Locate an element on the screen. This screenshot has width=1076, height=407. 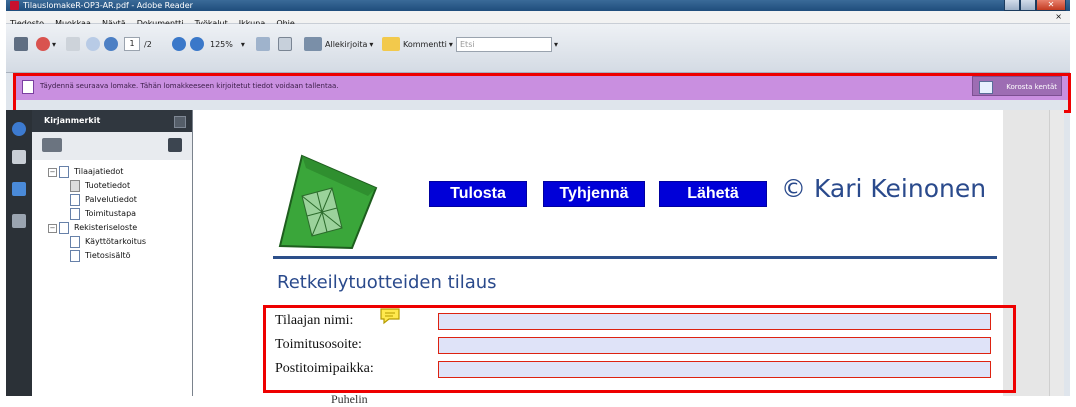
sign-label: Allekirjoita is located at coordinates (346, 44).